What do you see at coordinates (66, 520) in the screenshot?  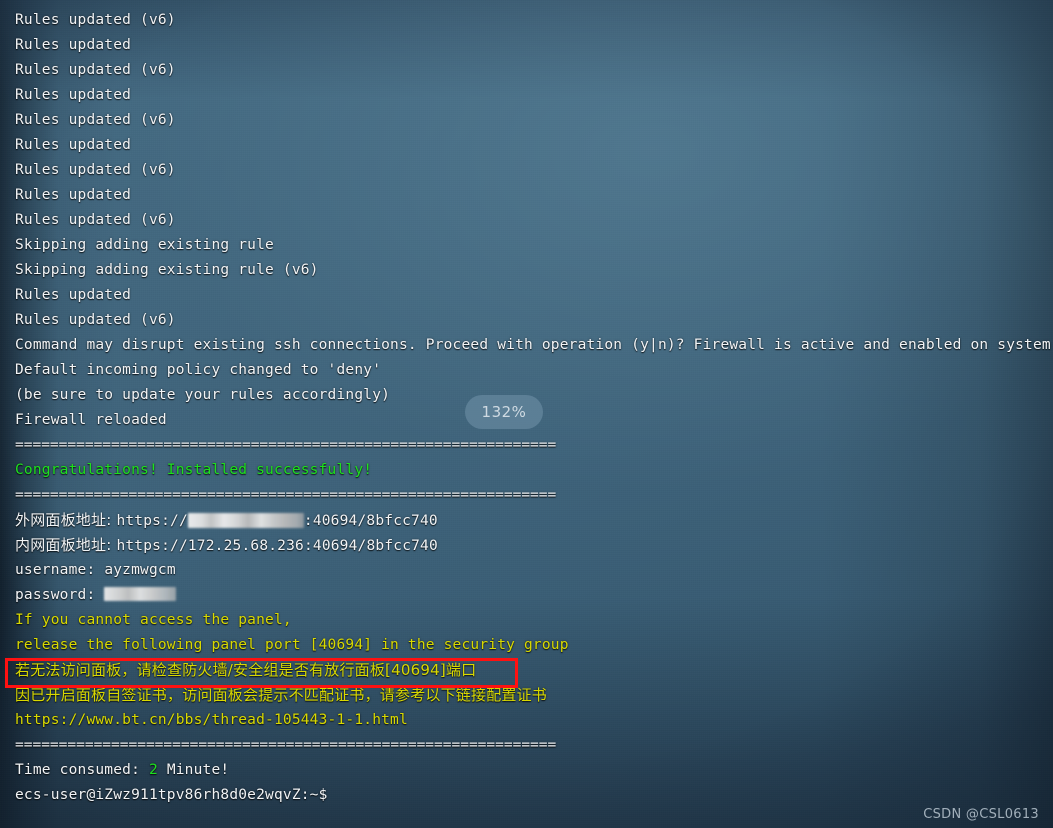 I see `external-panel-label: 外网面板地址:` at bounding box center [66, 520].